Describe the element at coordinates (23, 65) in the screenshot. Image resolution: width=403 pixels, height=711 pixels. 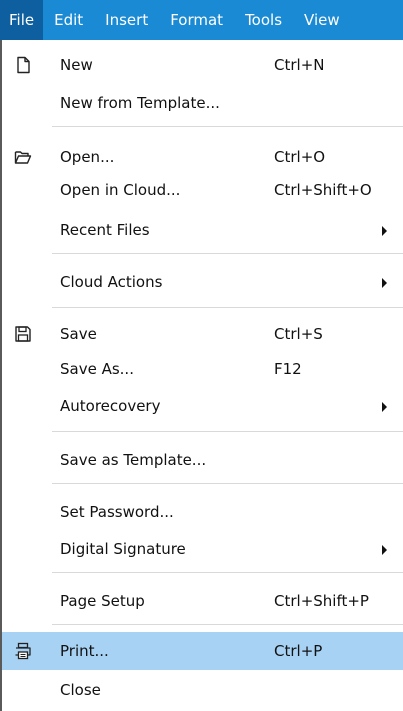
I see `new-document-icon` at that location.